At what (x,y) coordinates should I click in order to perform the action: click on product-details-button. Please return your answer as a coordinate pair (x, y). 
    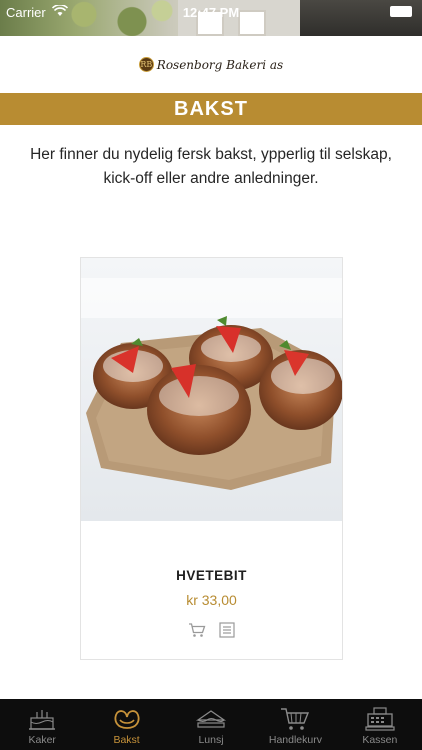
    Looking at the image, I should click on (227, 630).